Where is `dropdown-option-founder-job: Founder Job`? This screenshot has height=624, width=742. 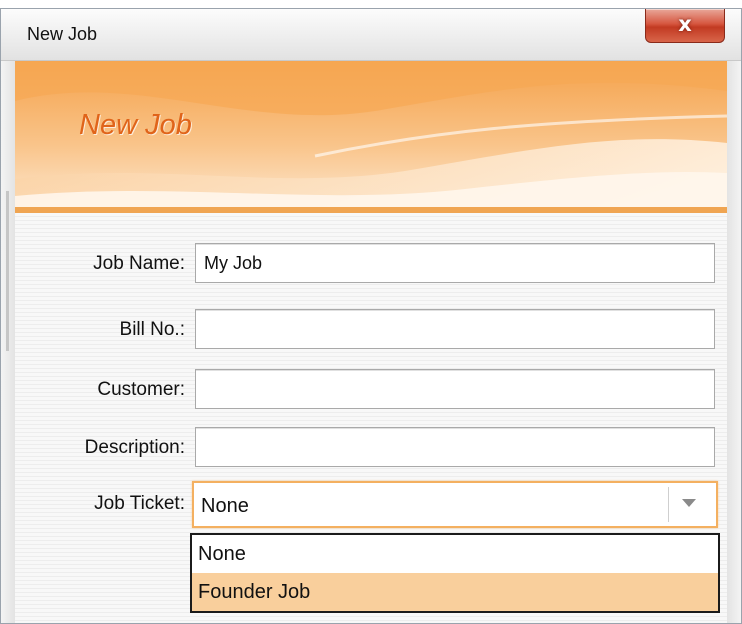 dropdown-option-founder-job: Founder Job is located at coordinates (455, 592).